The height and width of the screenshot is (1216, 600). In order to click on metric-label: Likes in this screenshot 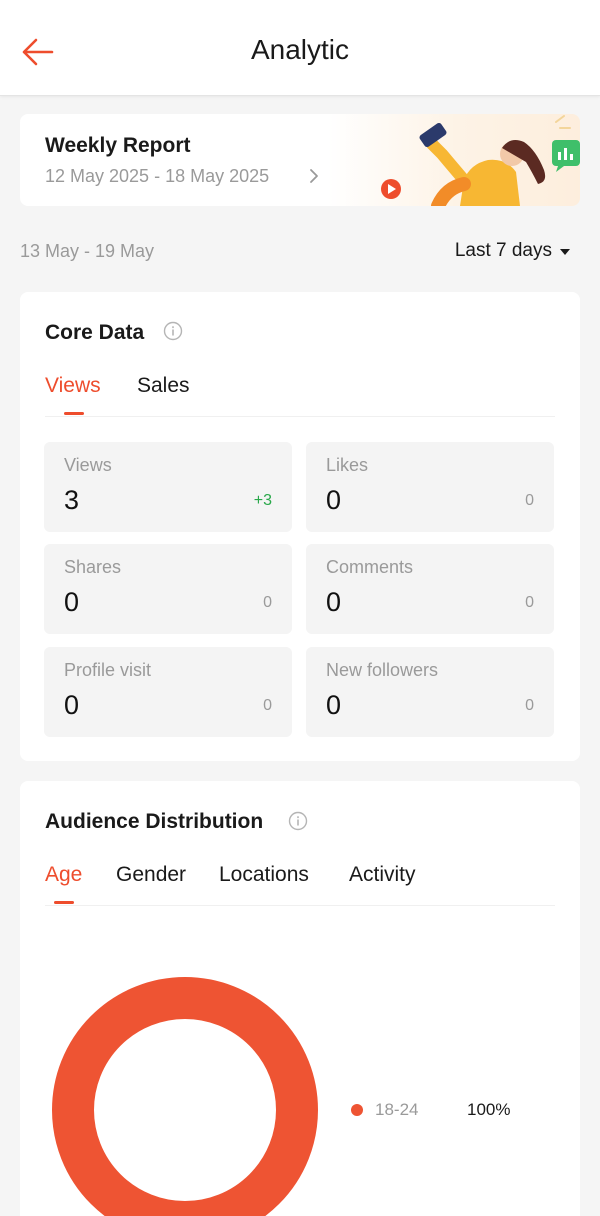, I will do `click(347, 465)`.